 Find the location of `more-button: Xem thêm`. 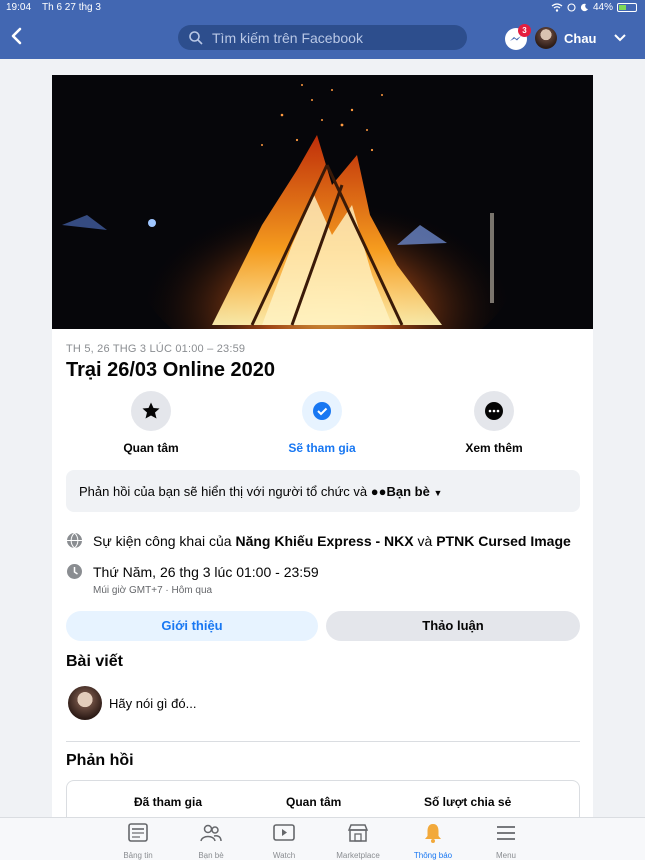

more-button: Xem thêm is located at coordinates (494, 423).